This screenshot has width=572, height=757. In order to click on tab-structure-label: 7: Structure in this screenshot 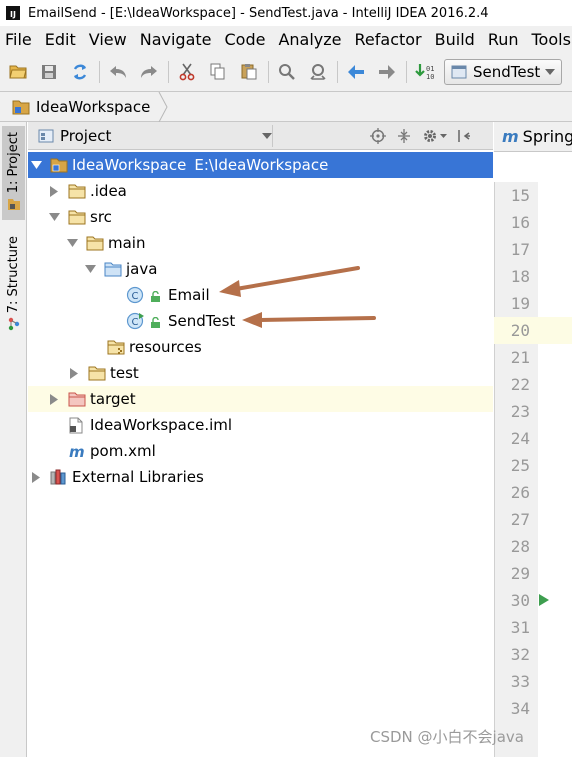, I will do `click(13, 275)`.